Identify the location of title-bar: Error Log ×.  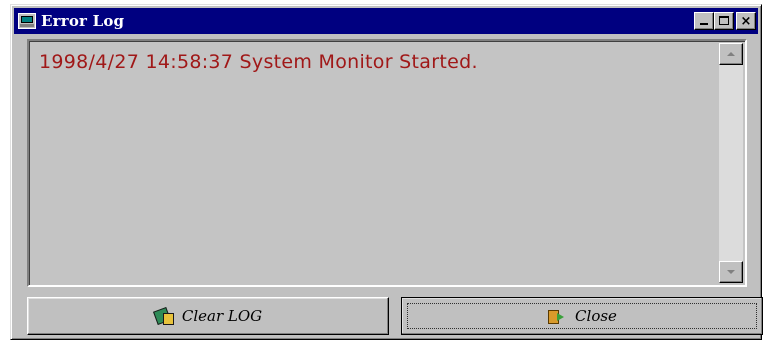
(386, 21).